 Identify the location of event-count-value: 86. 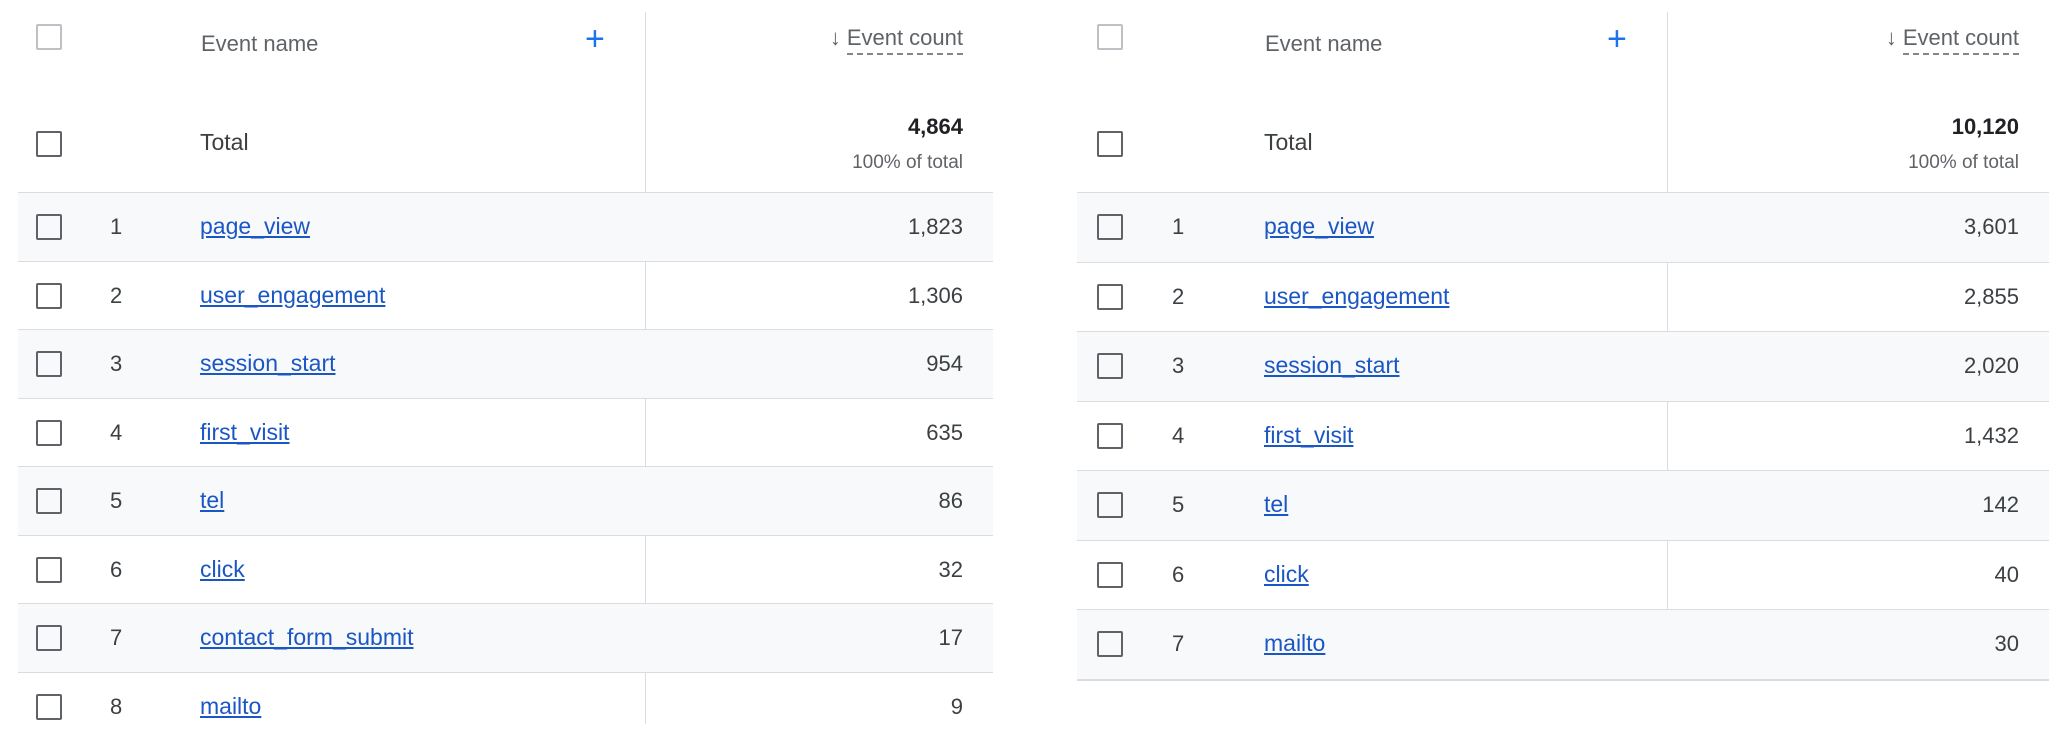
(950, 500).